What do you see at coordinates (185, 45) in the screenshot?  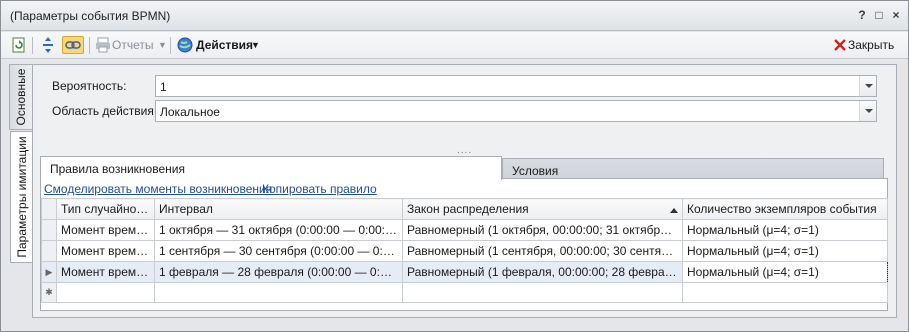 I see `globe-icon` at bounding box center [185, 45].